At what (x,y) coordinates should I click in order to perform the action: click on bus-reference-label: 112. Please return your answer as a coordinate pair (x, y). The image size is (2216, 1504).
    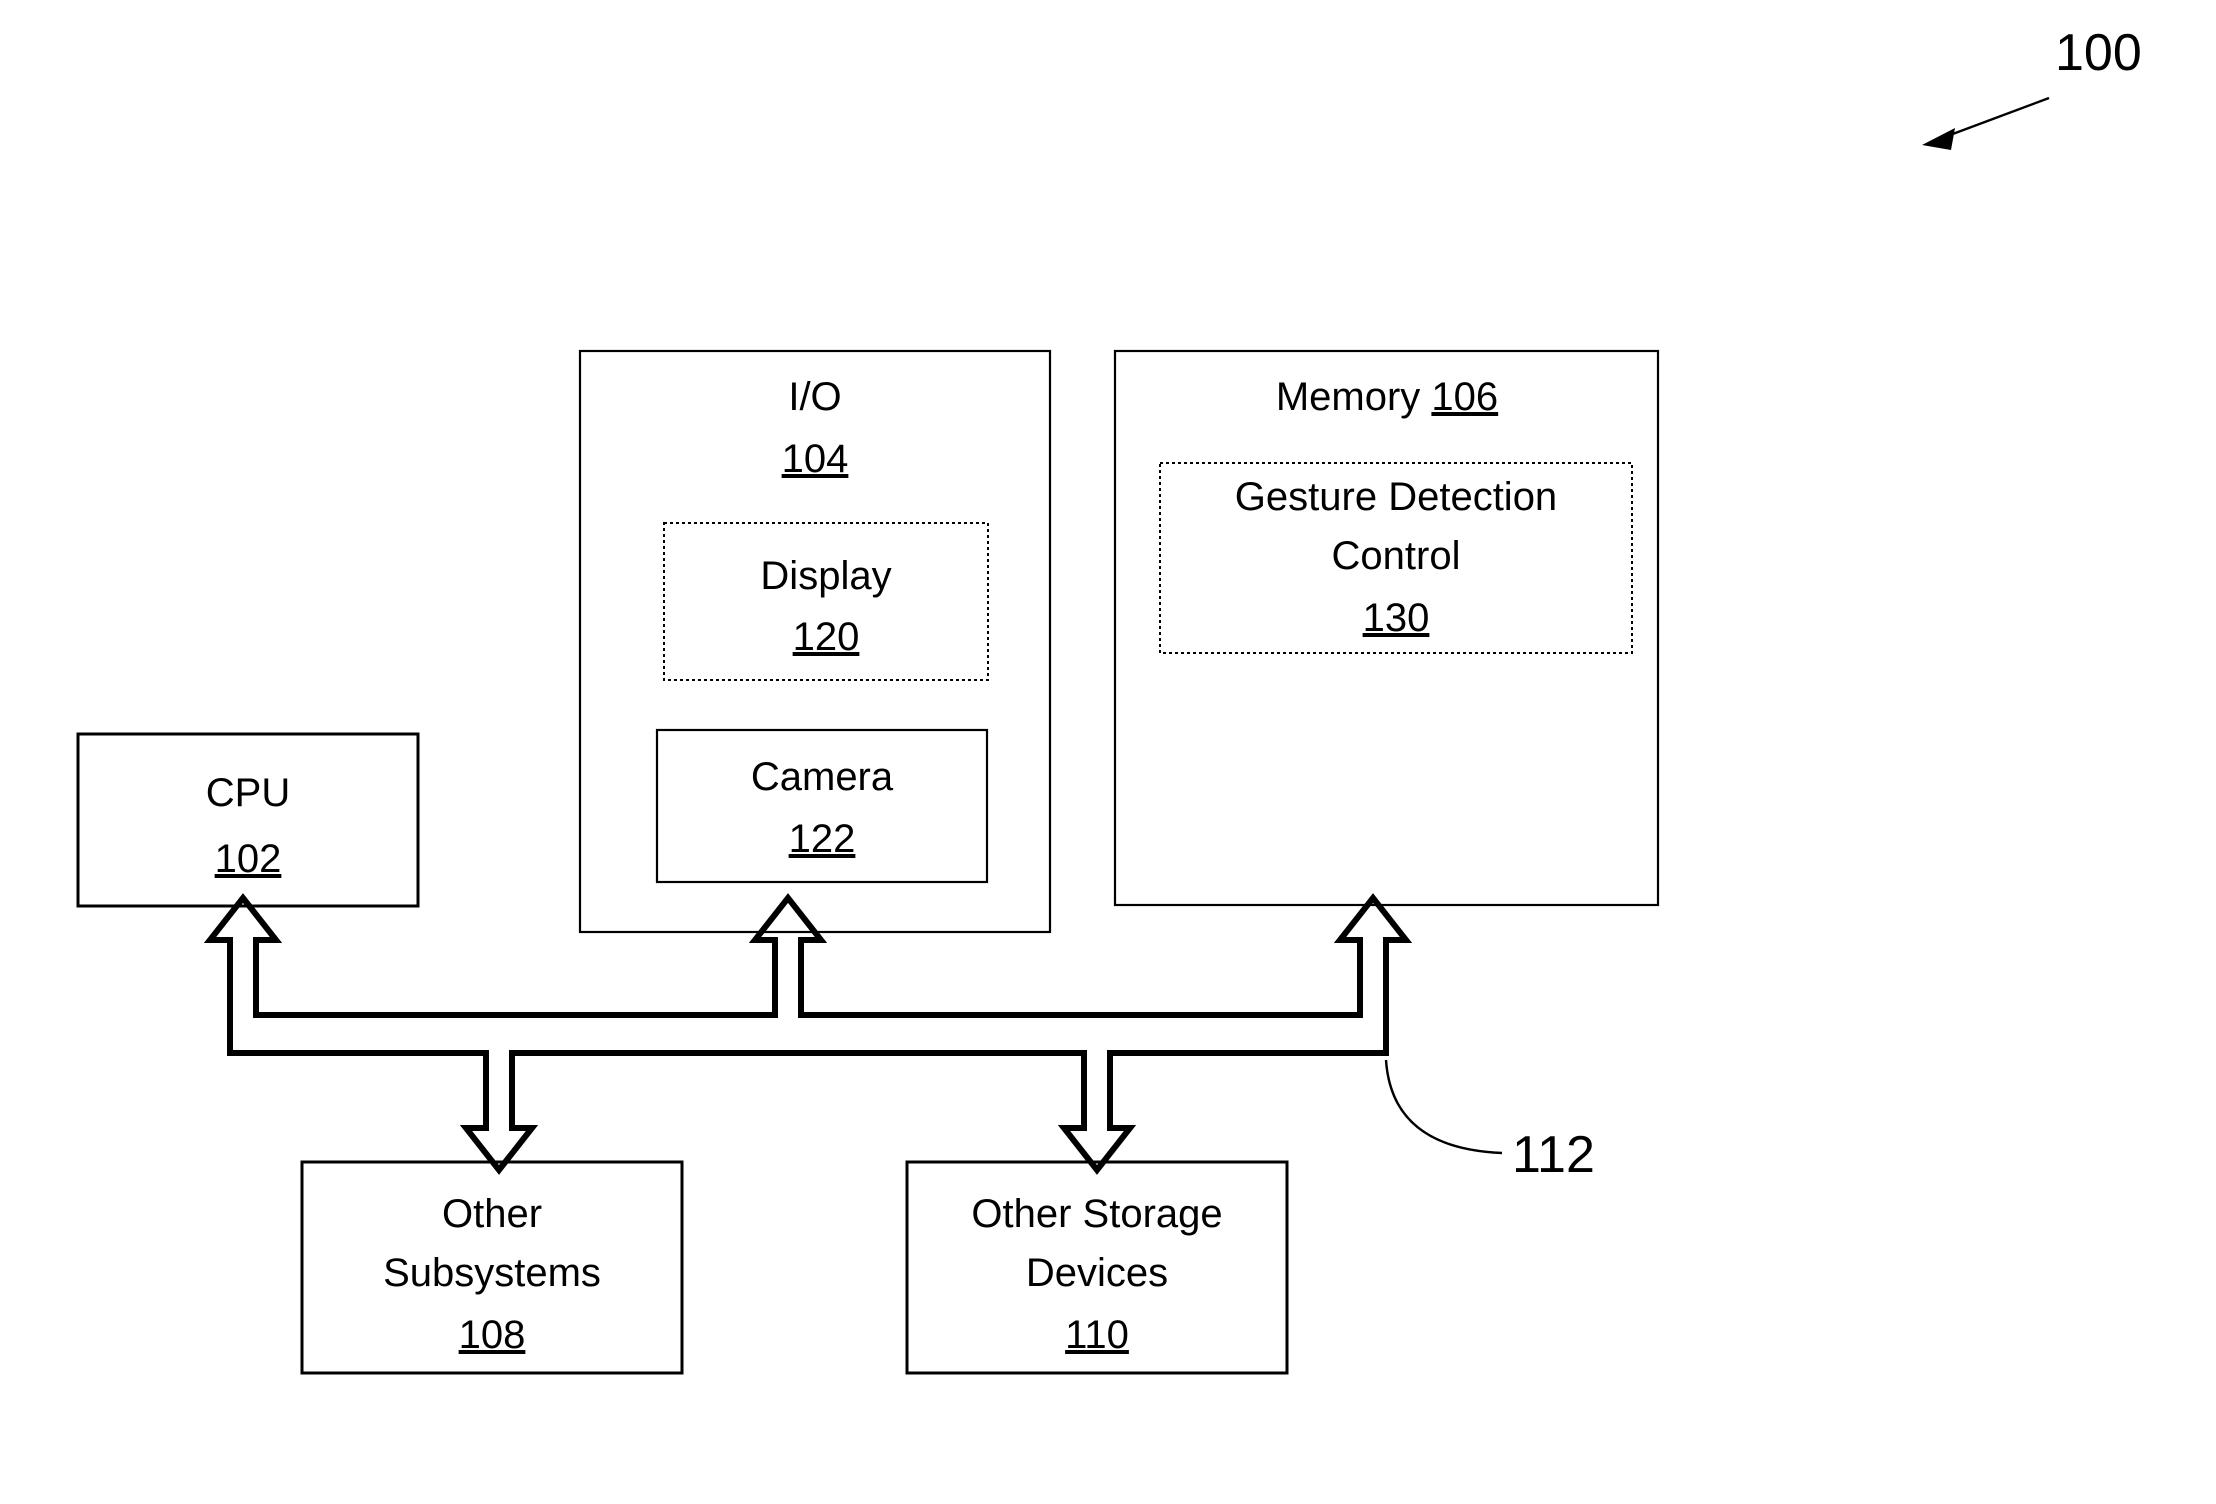
    Looking at the image, I should click on (1553, 1155).